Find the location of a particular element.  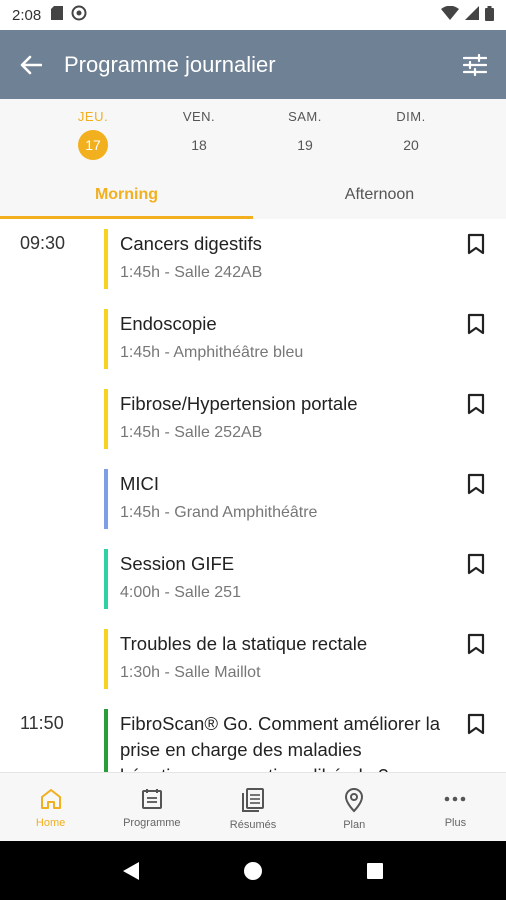

wifi-icon is located at coordinates (450, 14).